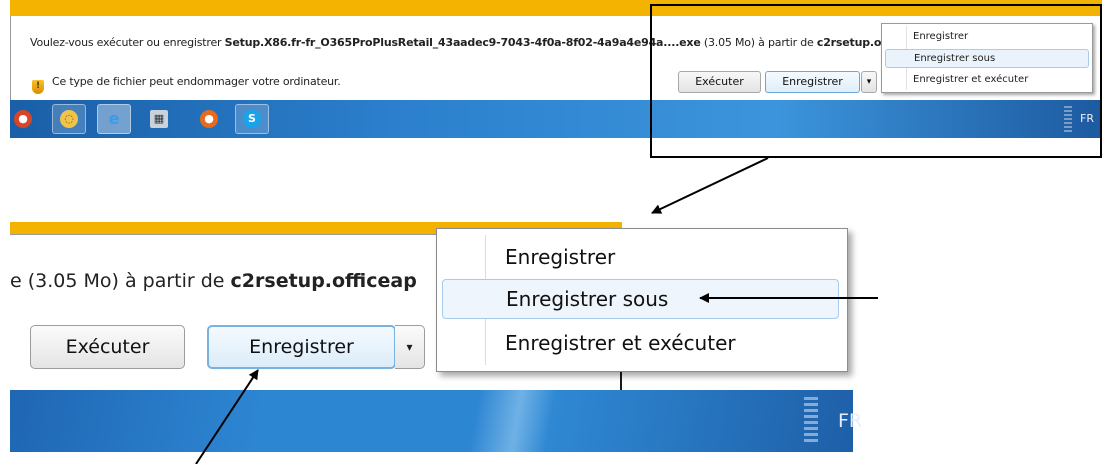 Image resolution: width=1102 pixels, height=464 pixels. What do you see at coordinates (640, 257) in the screenshot?
I see `zoomed-menu-item-save: Enregistrer` at bounding box center [640, 257].